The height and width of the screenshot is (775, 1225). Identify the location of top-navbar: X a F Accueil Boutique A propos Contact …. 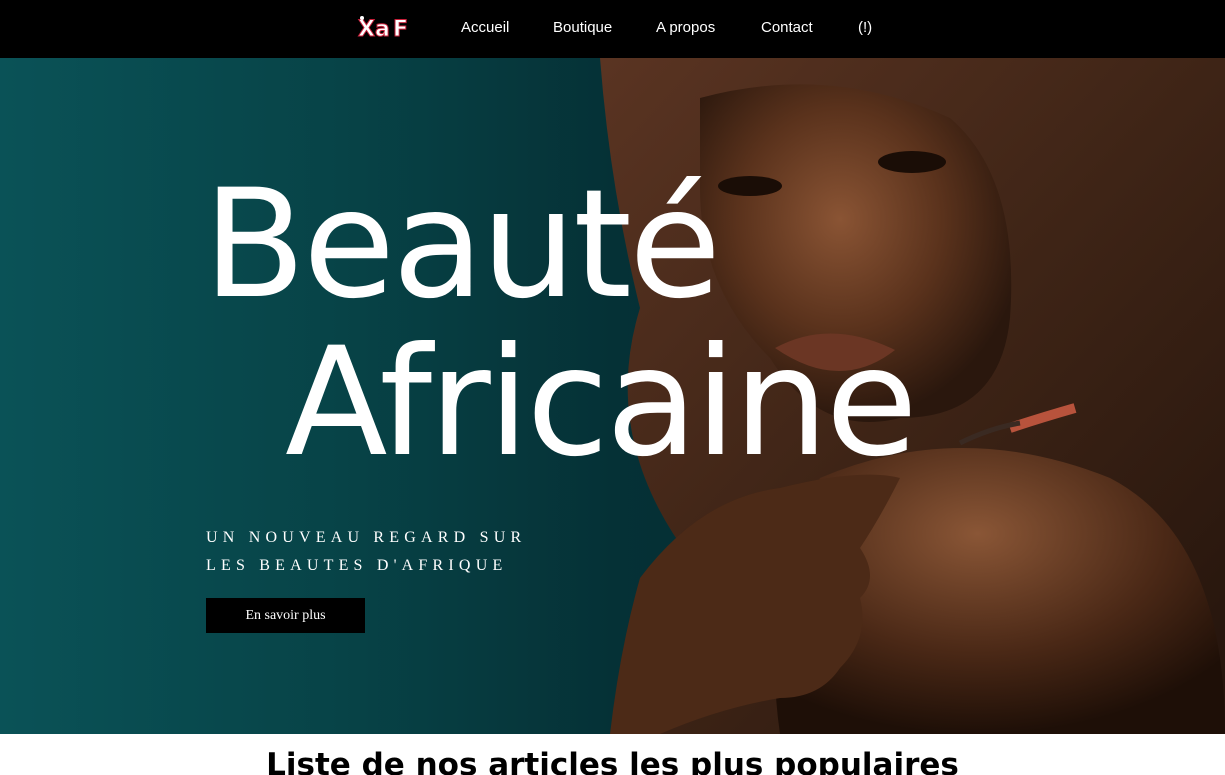
(612, 29).